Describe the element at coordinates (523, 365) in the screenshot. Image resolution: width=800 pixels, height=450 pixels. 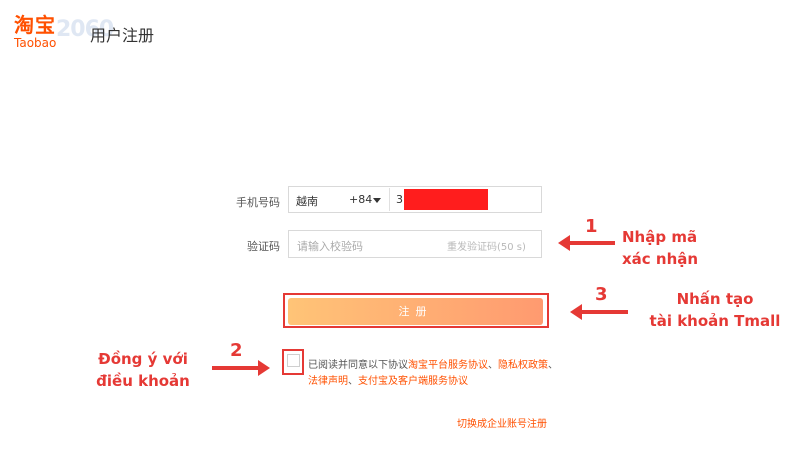
I see `link-privacy-policy: 隐私权政策` at that location.